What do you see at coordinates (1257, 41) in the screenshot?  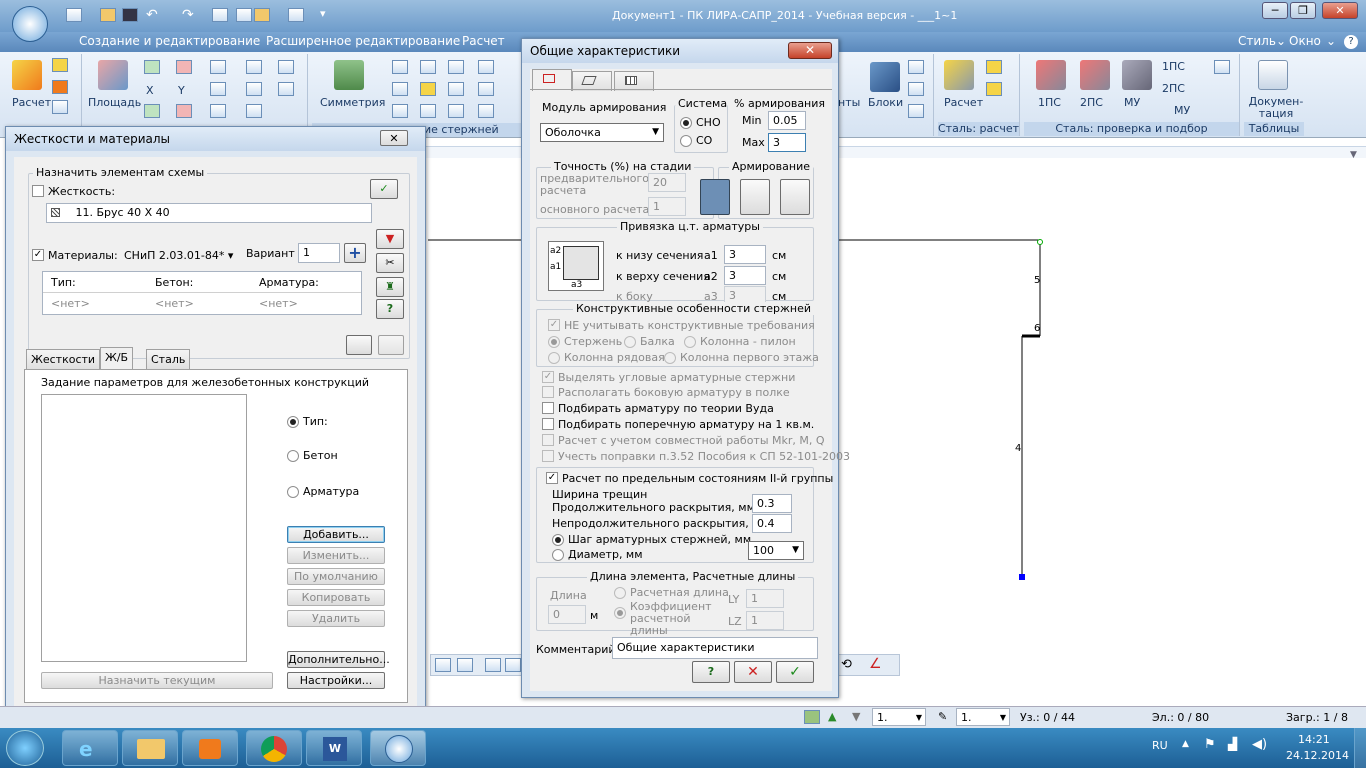 I see `menu-style: Стиль` at bounding box center [1257, 41].